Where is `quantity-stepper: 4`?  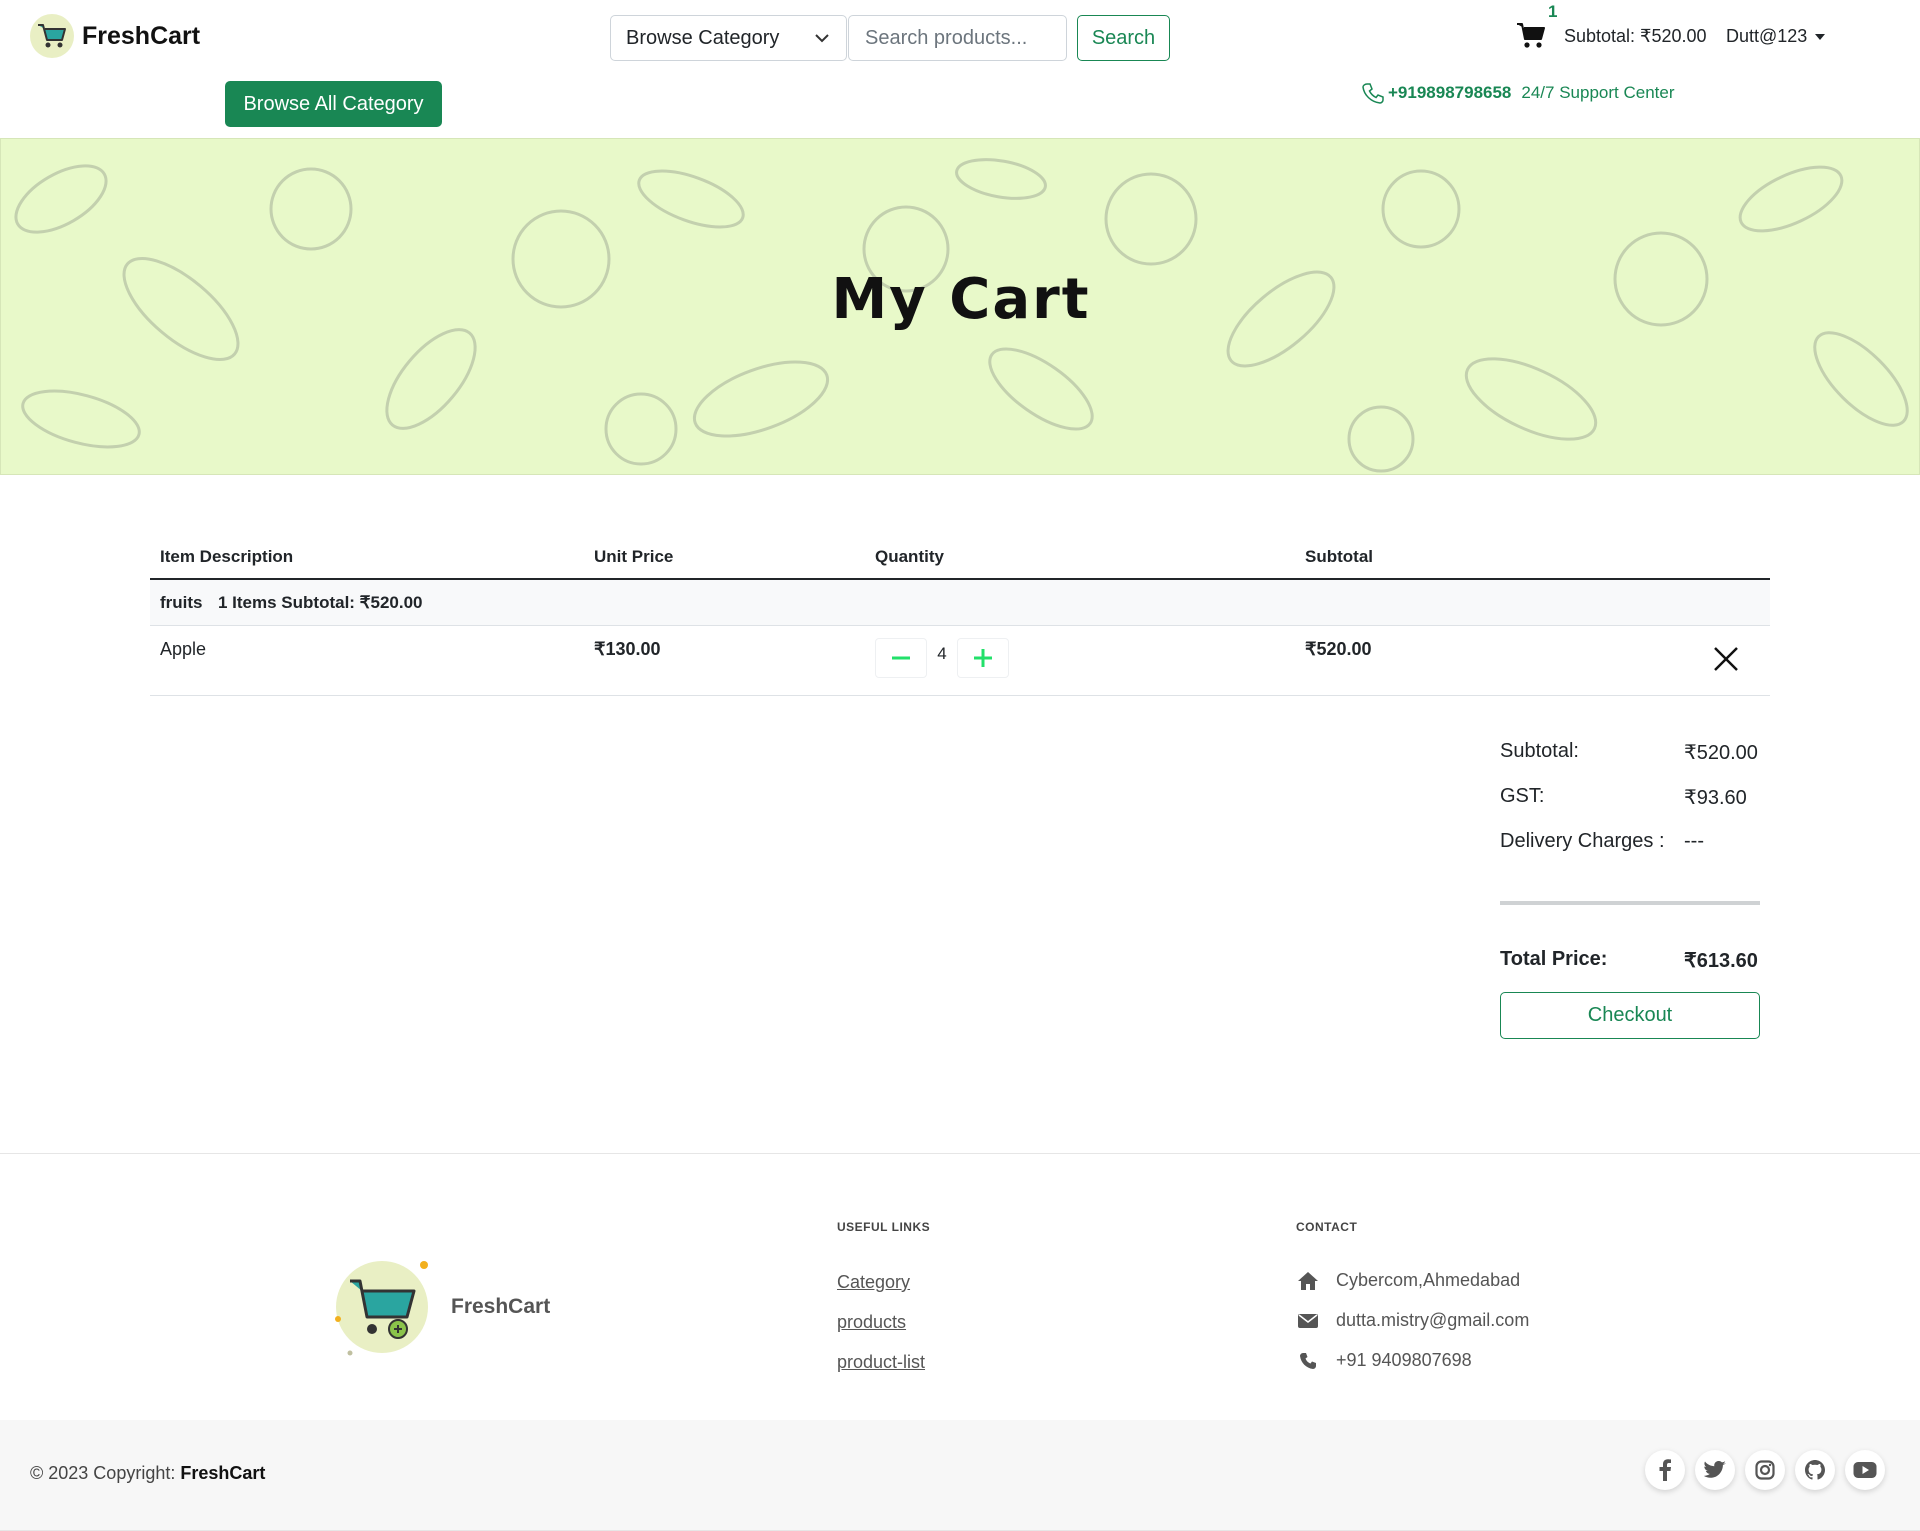
quantity-stepper: 4 is located at coordinates (942, 658).